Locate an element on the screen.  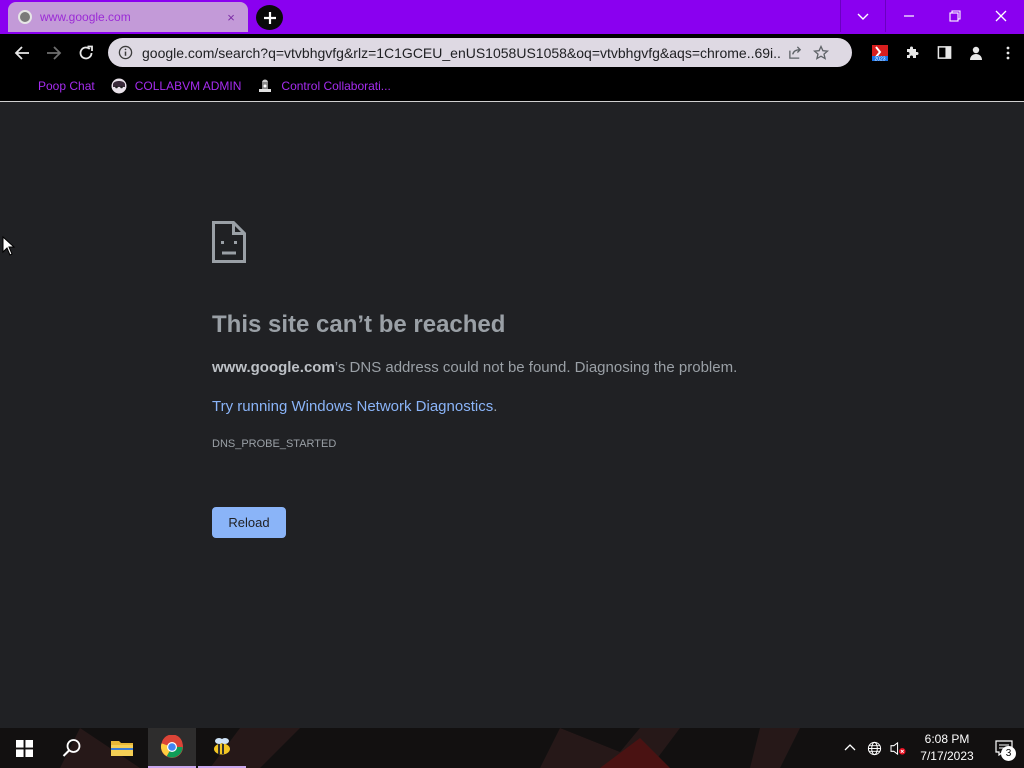
restore-icon is located at coordinates (955, 16).